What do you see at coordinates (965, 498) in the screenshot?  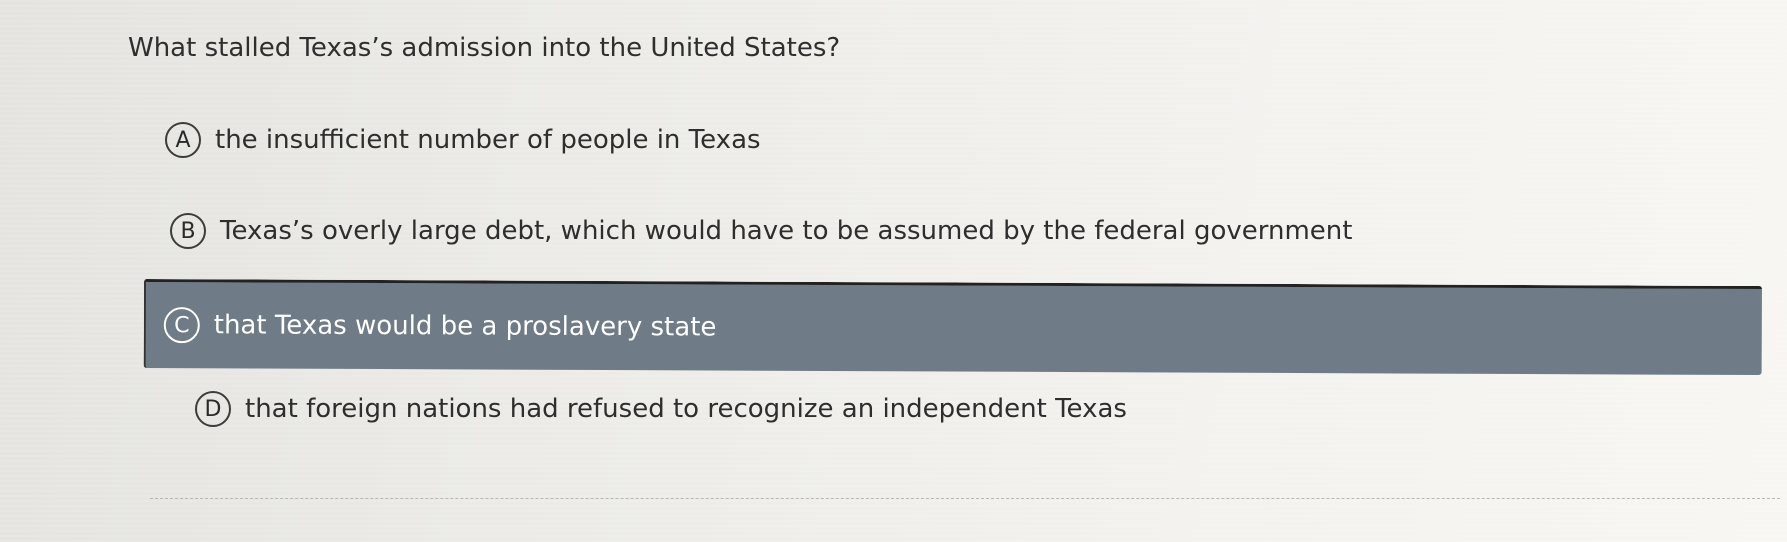 I see `section-divider` at bounding box center [965, 498].